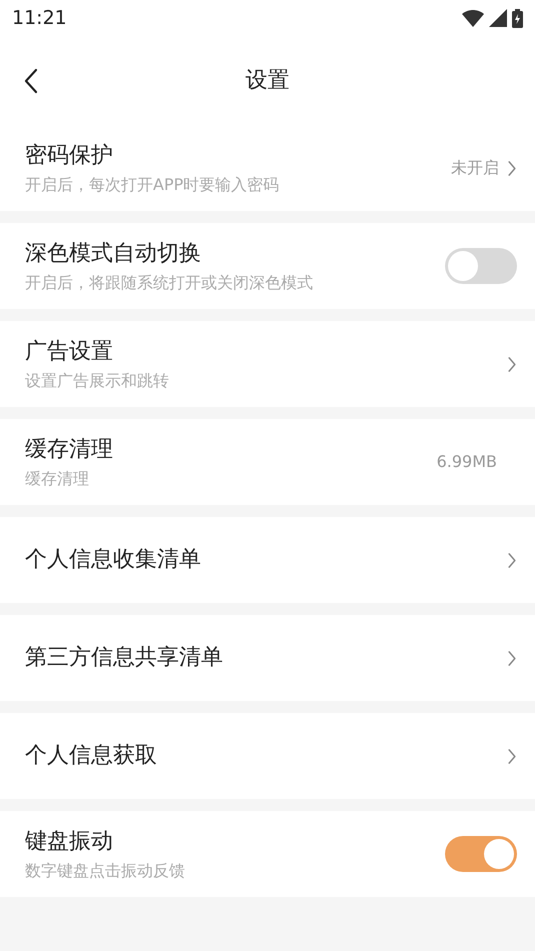 The image size is (535, 951). Describe the element at coordinates (39, 18) in the screenshot. I see `status-time: 11:21` at that location.